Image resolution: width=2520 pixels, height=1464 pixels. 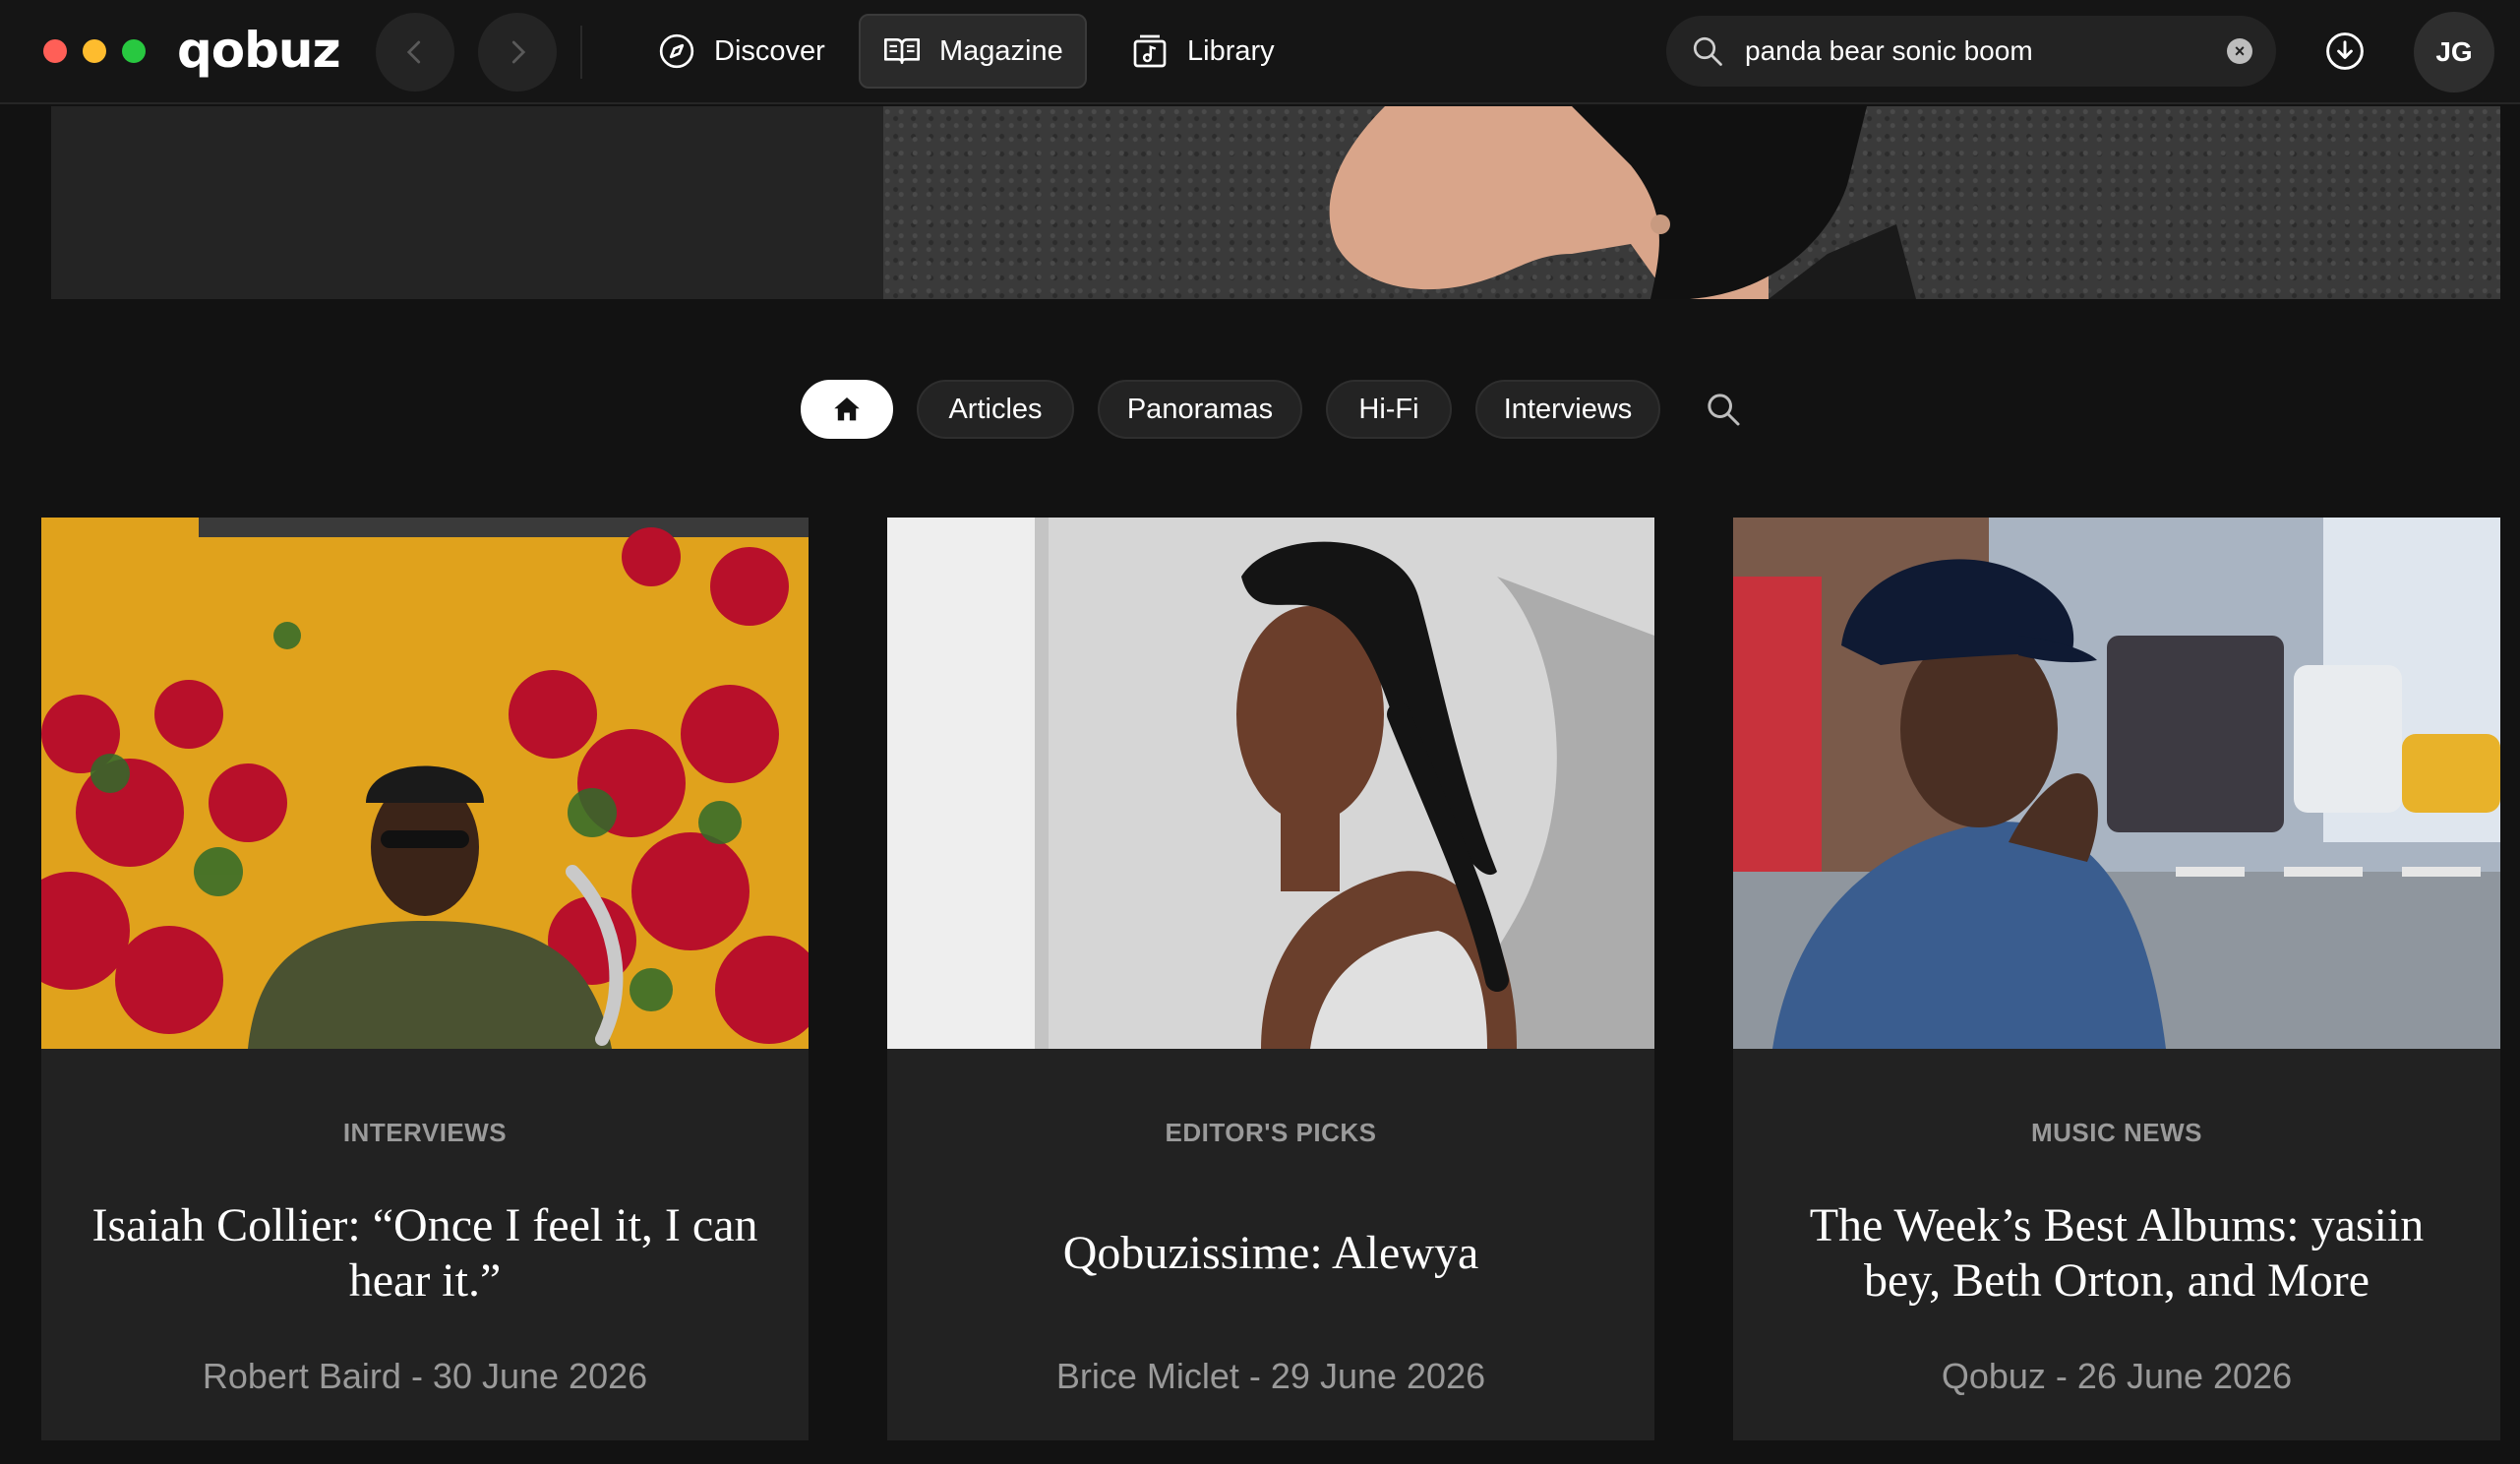 I want to click on chevron-left-icon, so click(x=413, y=52).